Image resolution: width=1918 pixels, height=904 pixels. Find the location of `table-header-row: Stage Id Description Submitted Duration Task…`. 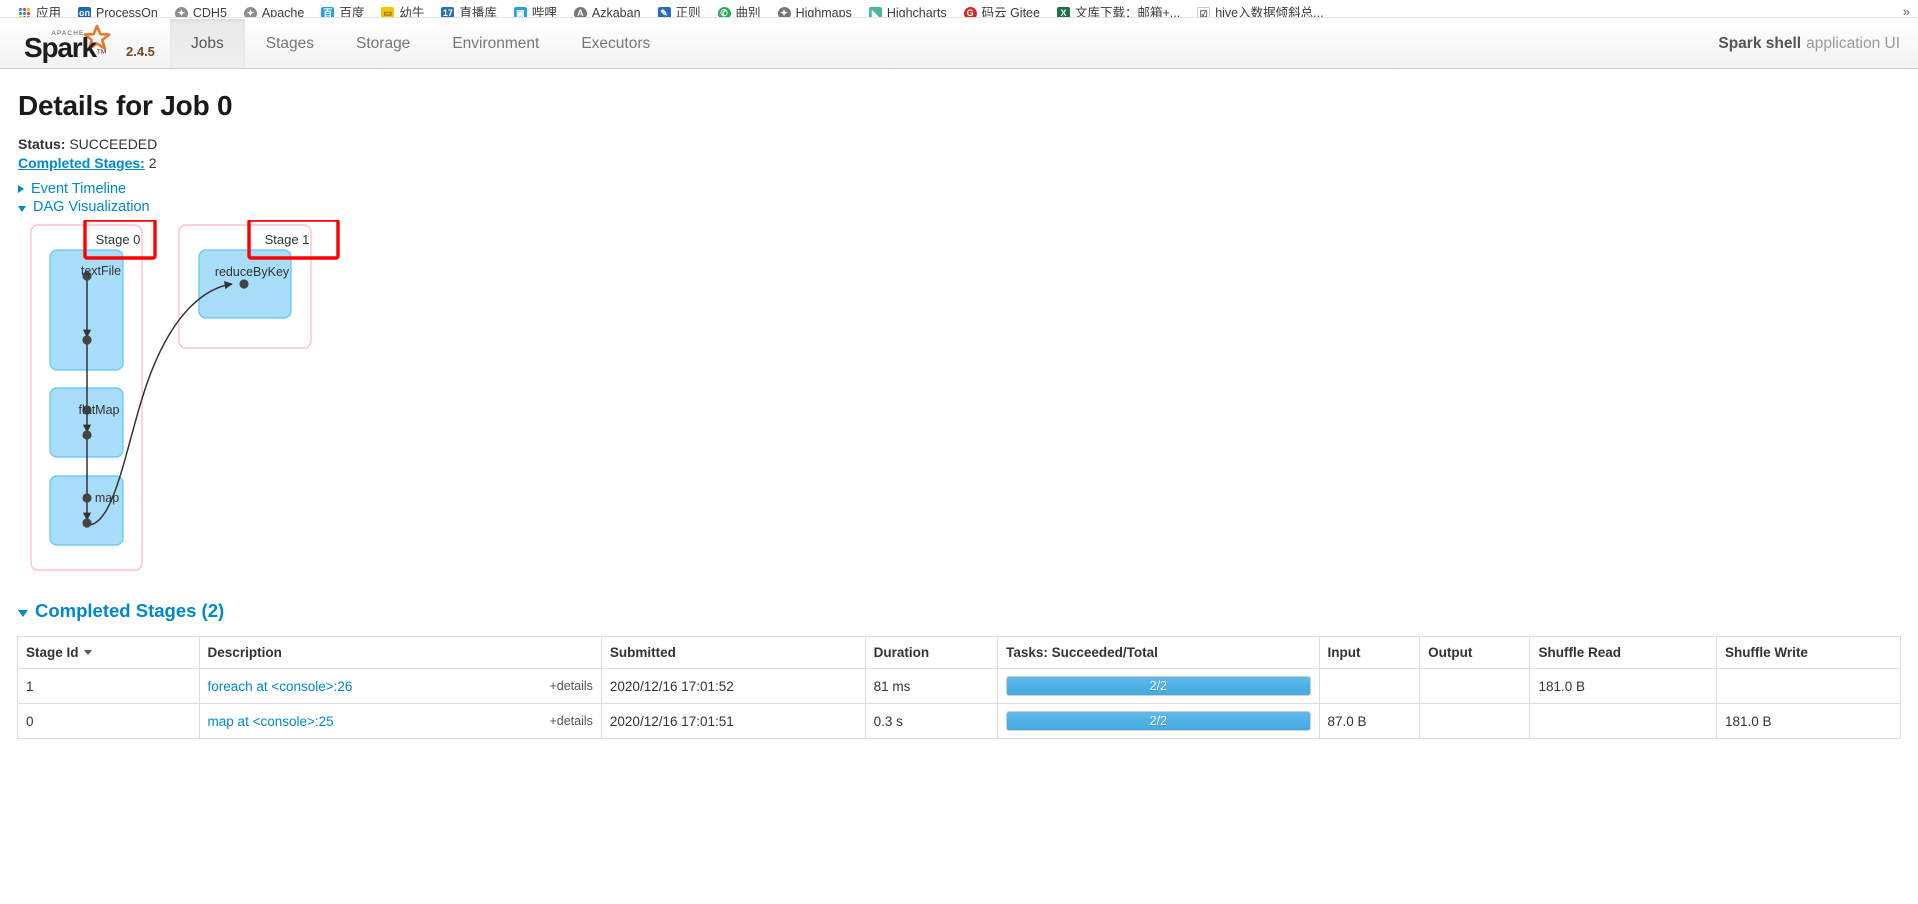

table-header-row: Stage Id Description Submitted Duration Task… is located at coordinates (959, 652).